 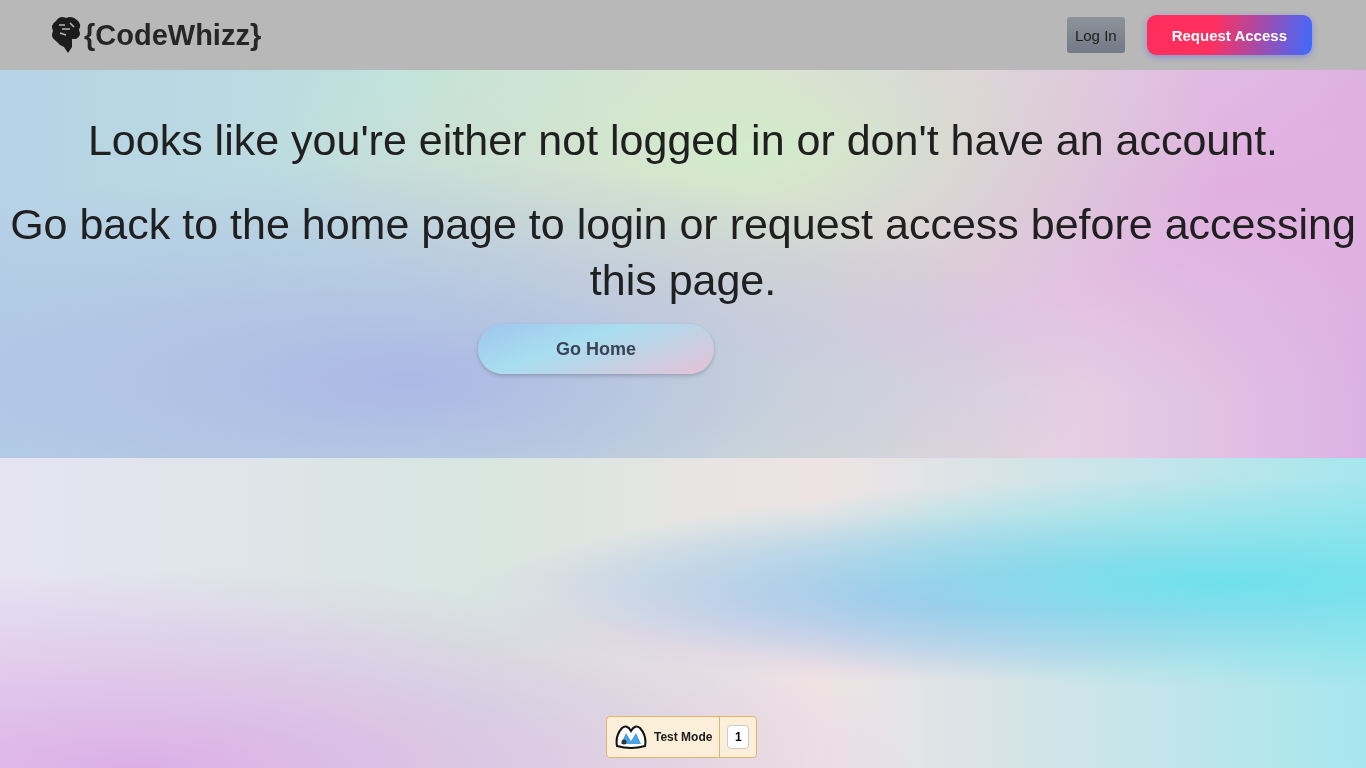 I want to click on go-home-button: Go Home, so click(x=596, y=349).